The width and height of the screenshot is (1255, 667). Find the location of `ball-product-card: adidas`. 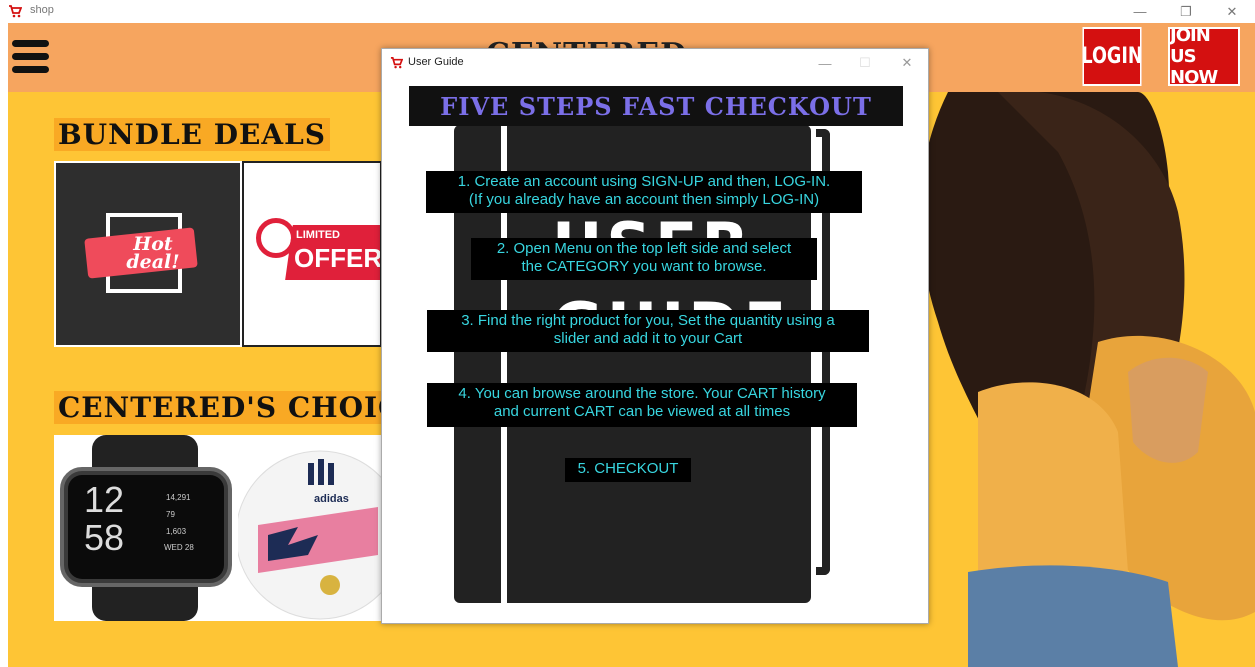

ball-product-card: adidas is located at coordinates (309, 528).